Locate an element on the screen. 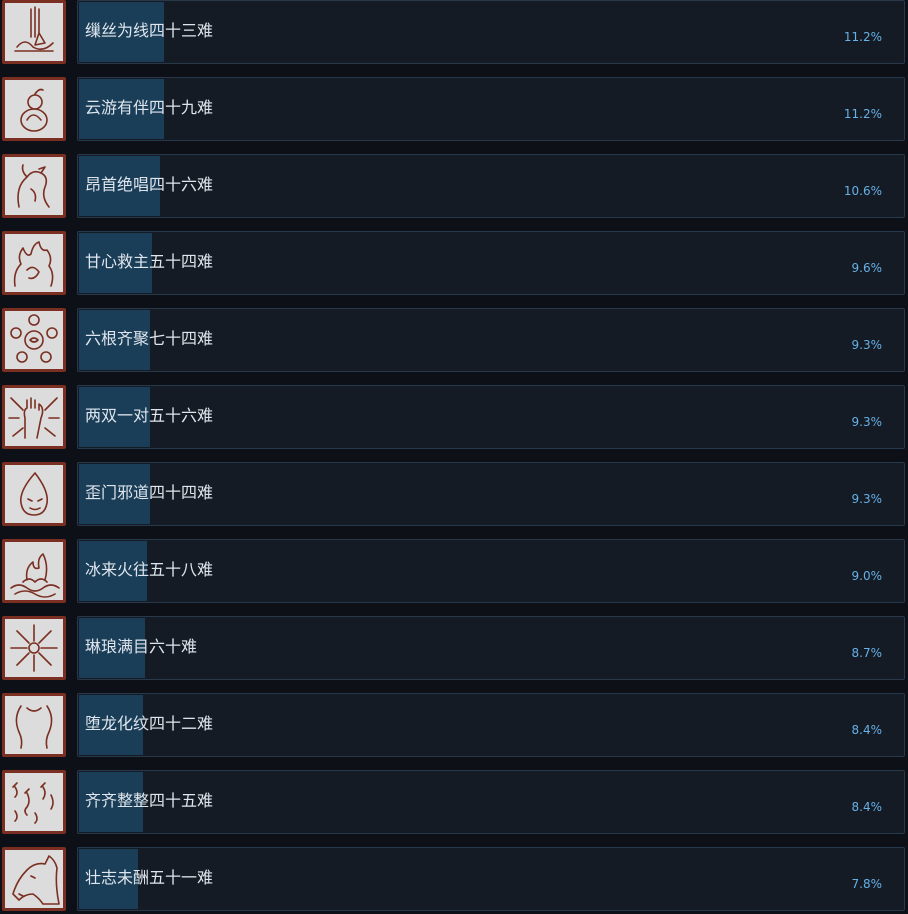 The height and width of the screenshot is (914, 908). achievement-name: 昂首绝唱四十六难 is located at coordinates (149, 184).